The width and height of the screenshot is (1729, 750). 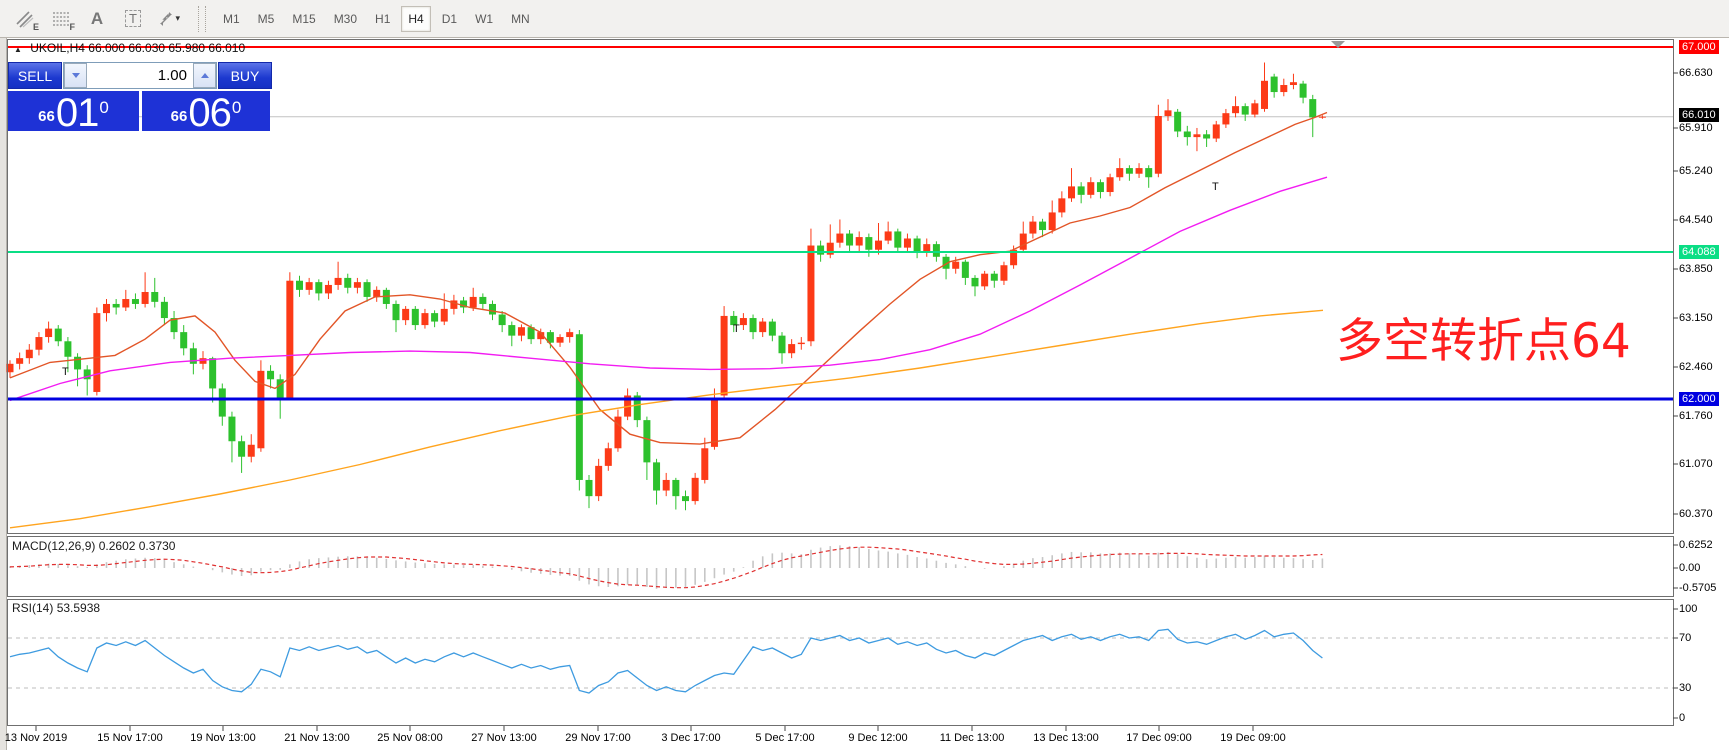 What do you see at coordinates (1699, 252) in the screenshot?
I see `price-axis-label: 64.088` at bounding box center [1699, 252].